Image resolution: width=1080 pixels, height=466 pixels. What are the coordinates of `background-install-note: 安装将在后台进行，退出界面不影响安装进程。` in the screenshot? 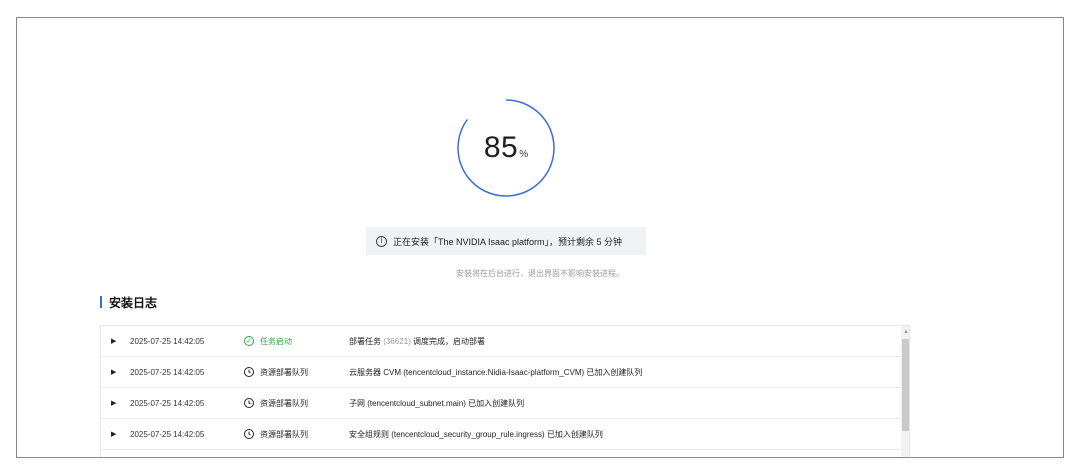 It's located at (540, 273).